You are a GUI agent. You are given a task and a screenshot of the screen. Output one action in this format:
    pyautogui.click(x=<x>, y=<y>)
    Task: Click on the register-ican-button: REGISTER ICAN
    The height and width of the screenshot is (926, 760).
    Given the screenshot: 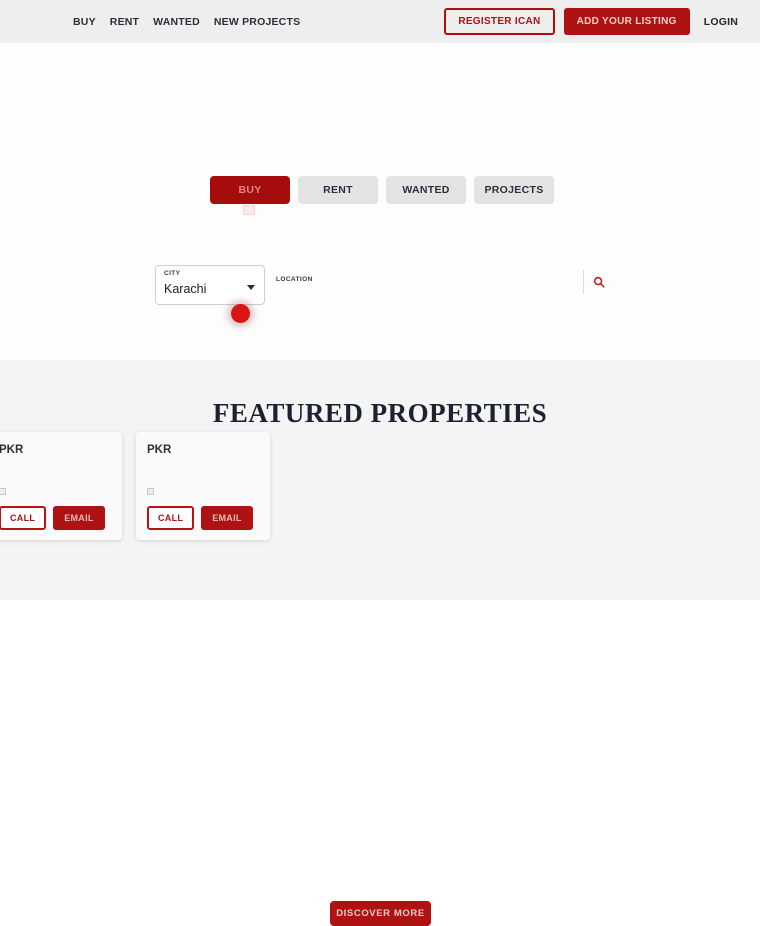 What is the action you would take?
    pyautogui.click(x=499, y=21)
    